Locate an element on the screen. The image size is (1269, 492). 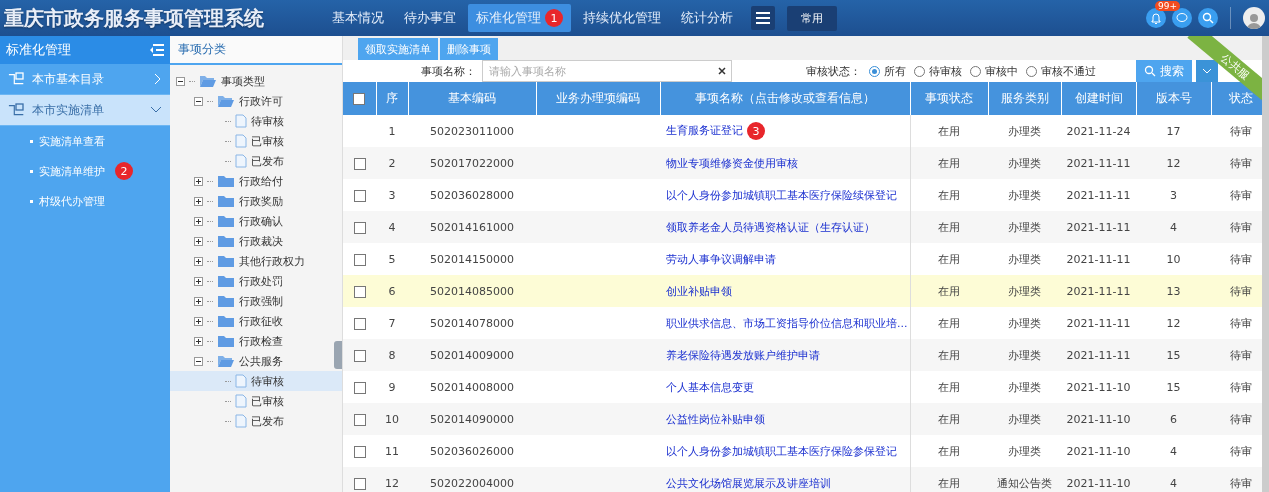
notification-count: 99+ is located at coordinates (1167, 6).